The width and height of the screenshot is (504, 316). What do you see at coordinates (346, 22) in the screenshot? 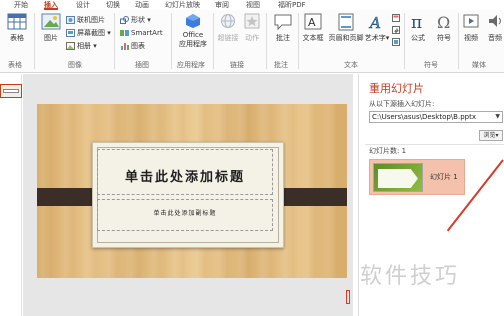
I see `header-footer-icon` at bounding box center [346, 22].